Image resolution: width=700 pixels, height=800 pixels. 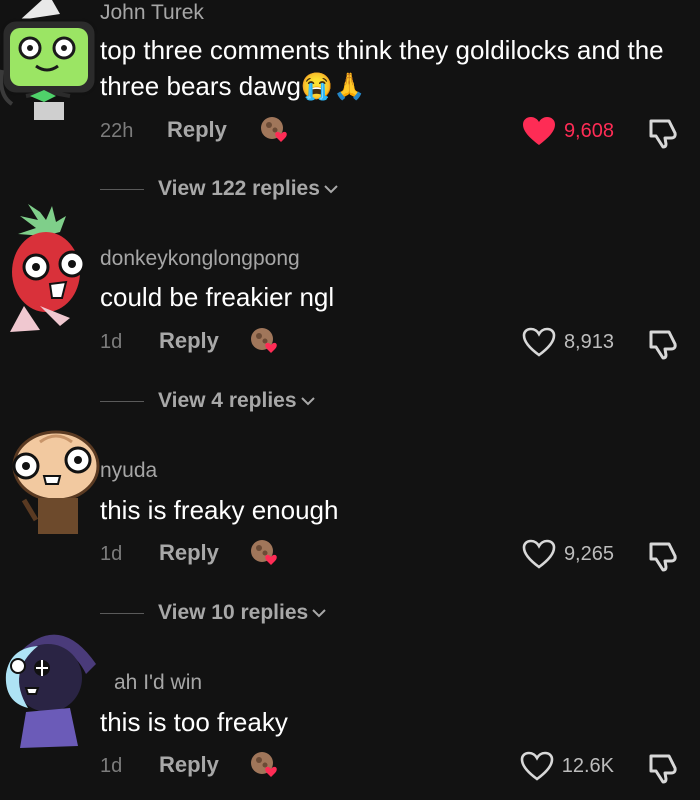 I want to click on comment-actions: 1d Reply 8,913, so click(x=390, y=344).